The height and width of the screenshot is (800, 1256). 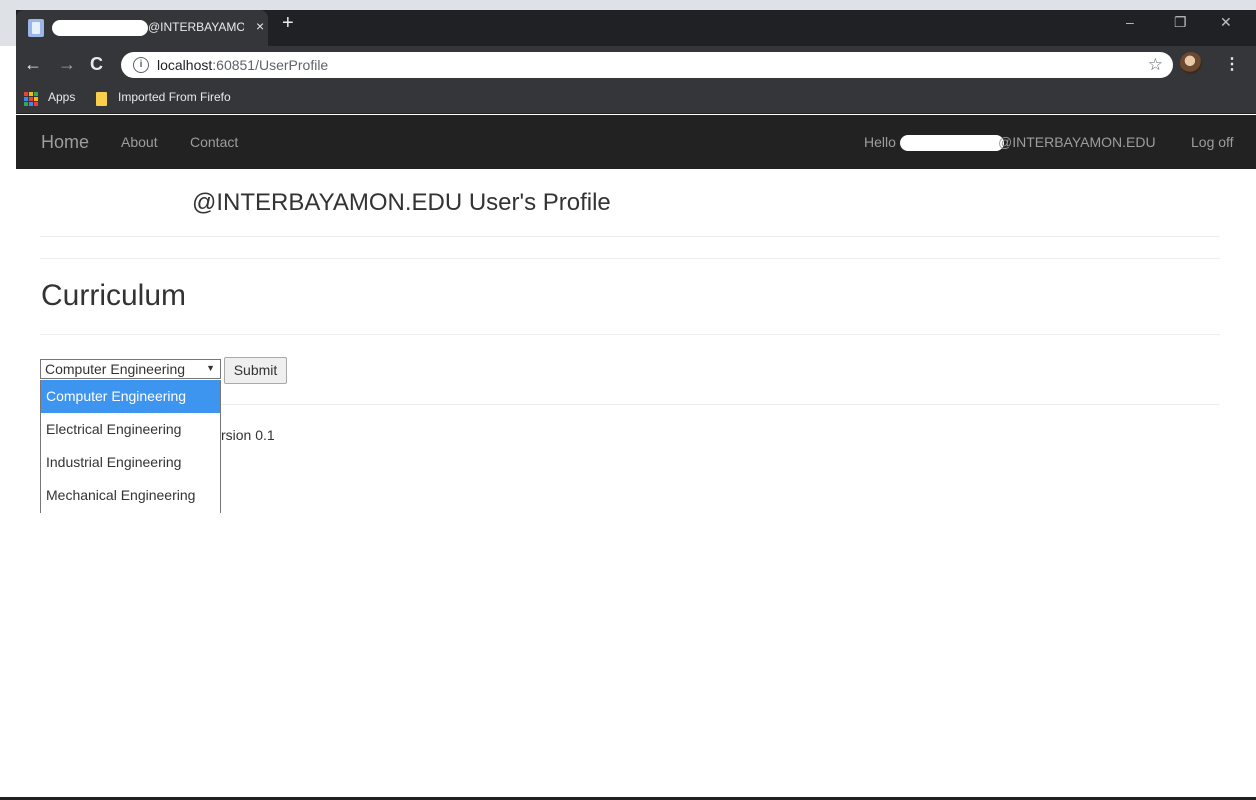 What do you see at coordinates (33, 64) in the screenshot?
I see `back-arrow-icon: ←` at bounding box center [33, 64].